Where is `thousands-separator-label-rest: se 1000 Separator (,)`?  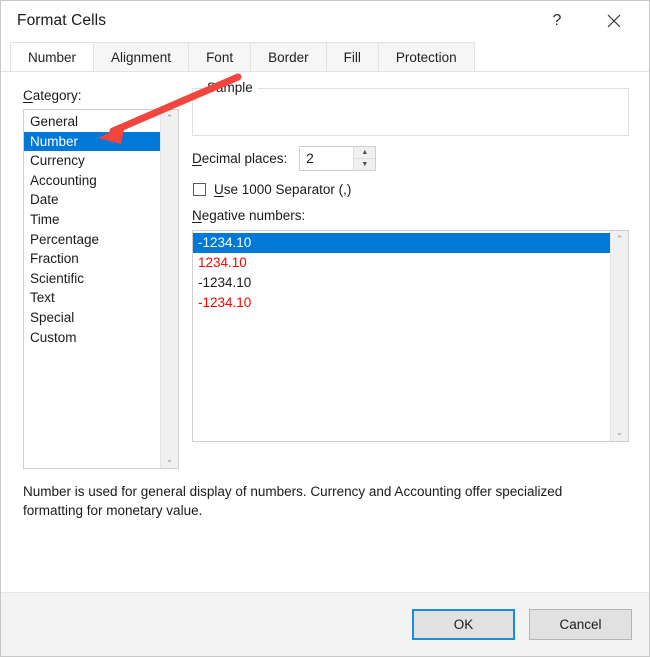 thousands-separator-label-rest: se 1000 Separator (,) is located at coordinates (287, 189).